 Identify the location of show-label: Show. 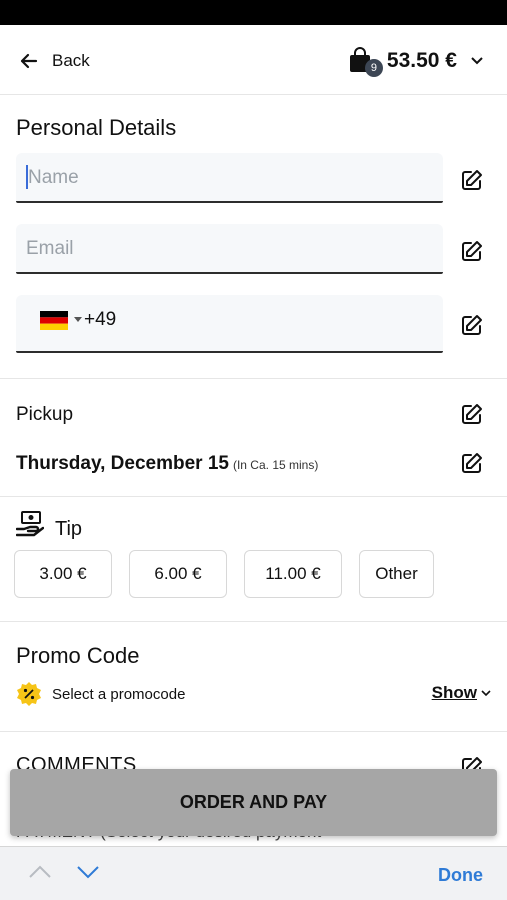
(454, 692).